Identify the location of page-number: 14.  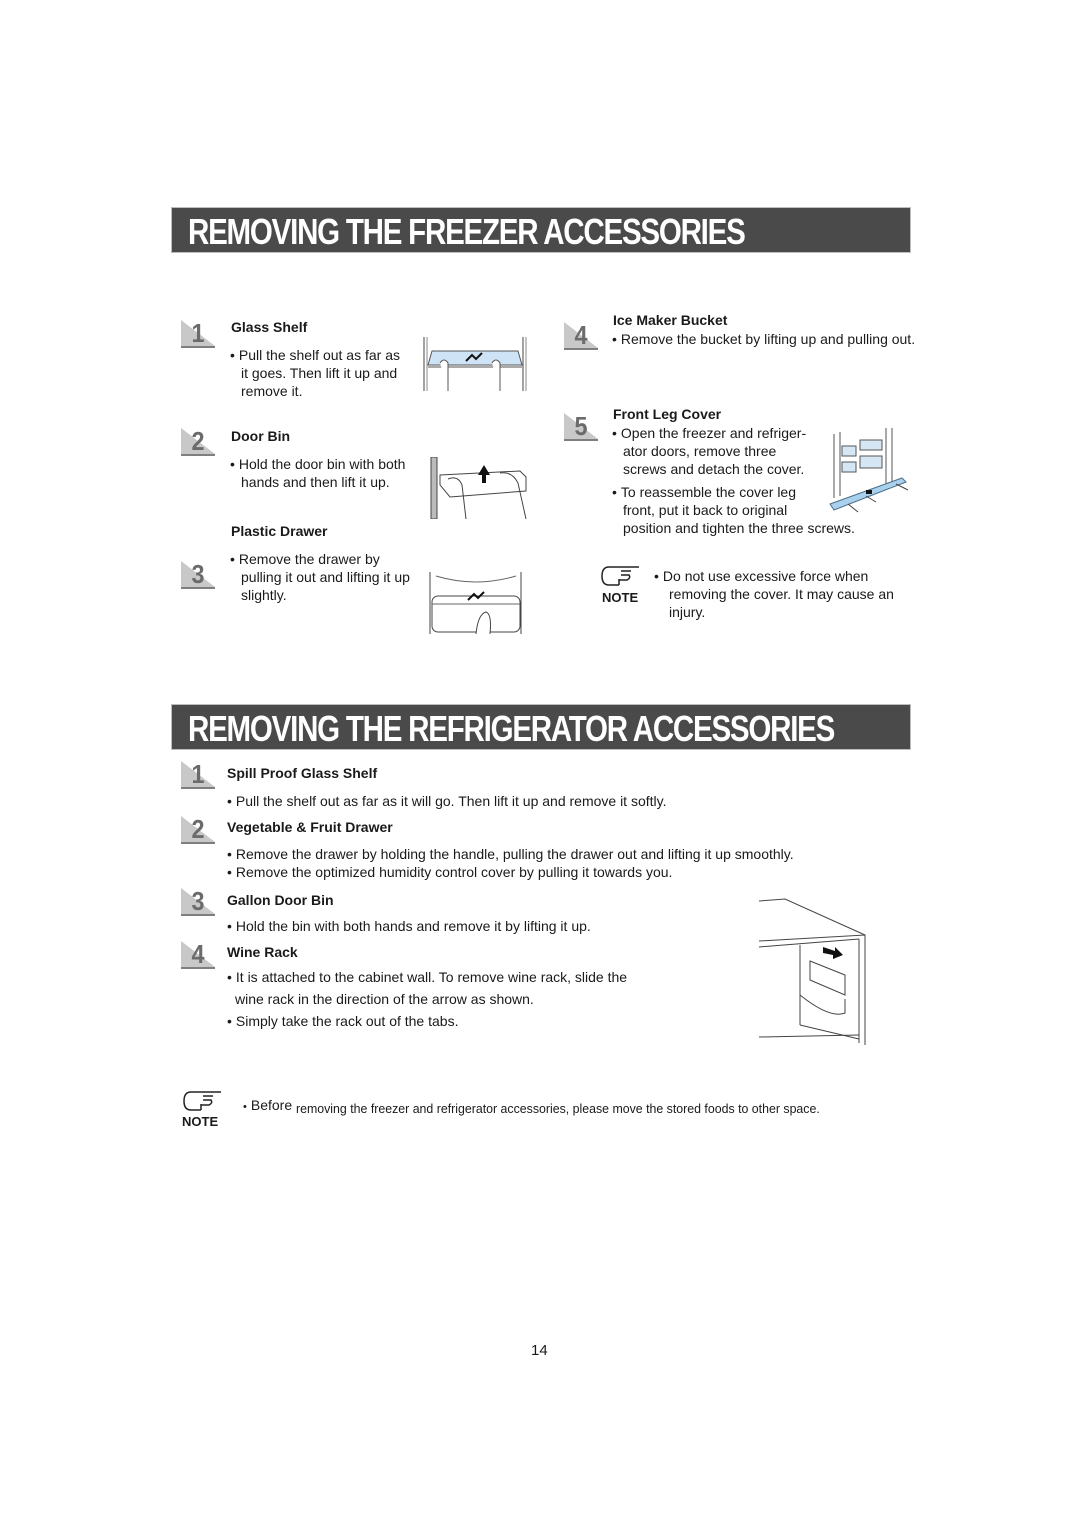
(539, 1350).